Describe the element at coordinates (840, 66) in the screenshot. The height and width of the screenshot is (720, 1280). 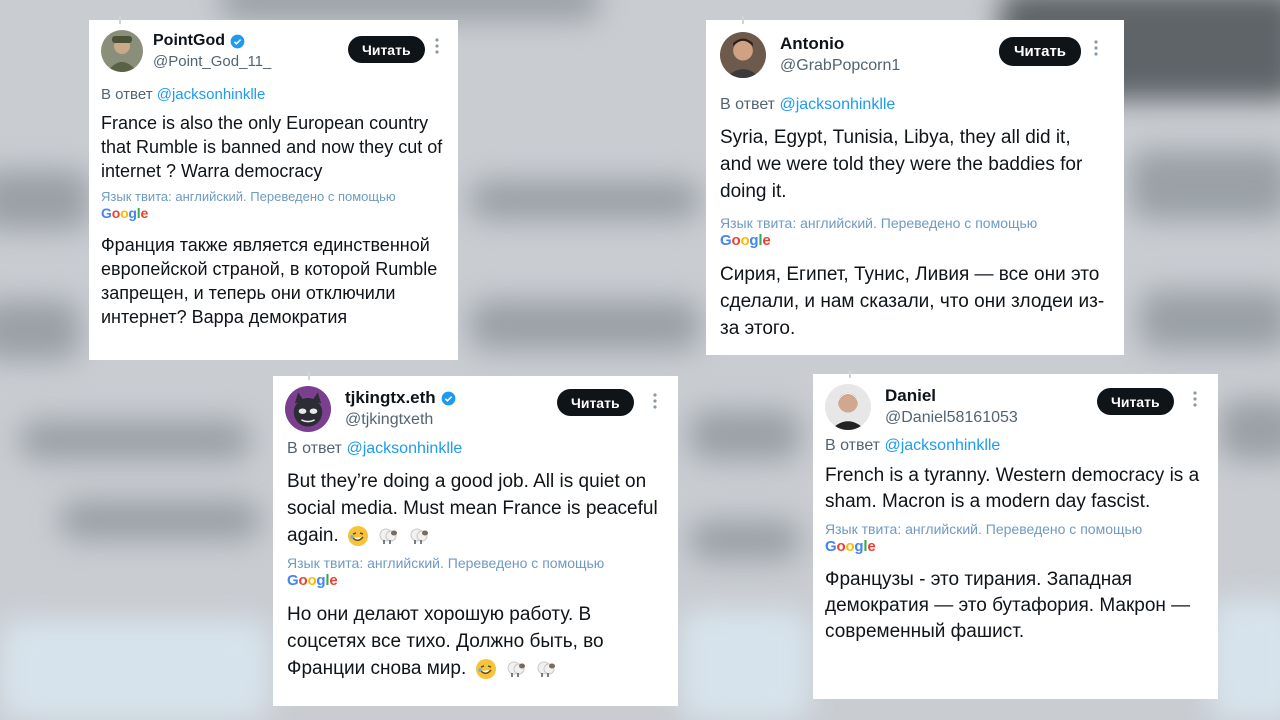
I see `author-handle: @GrabPopcorn1` at that location.